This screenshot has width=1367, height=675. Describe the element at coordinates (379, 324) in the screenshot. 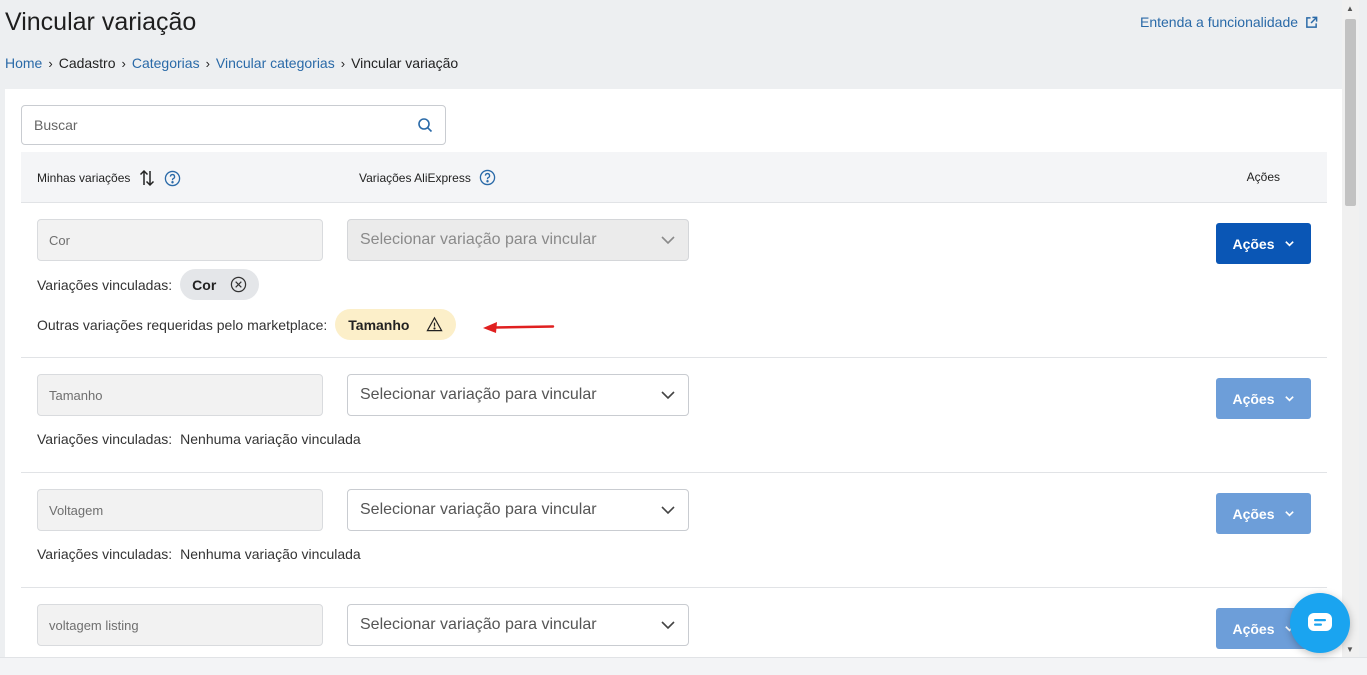

I see `required-chip-label: Tamanho` at that location.